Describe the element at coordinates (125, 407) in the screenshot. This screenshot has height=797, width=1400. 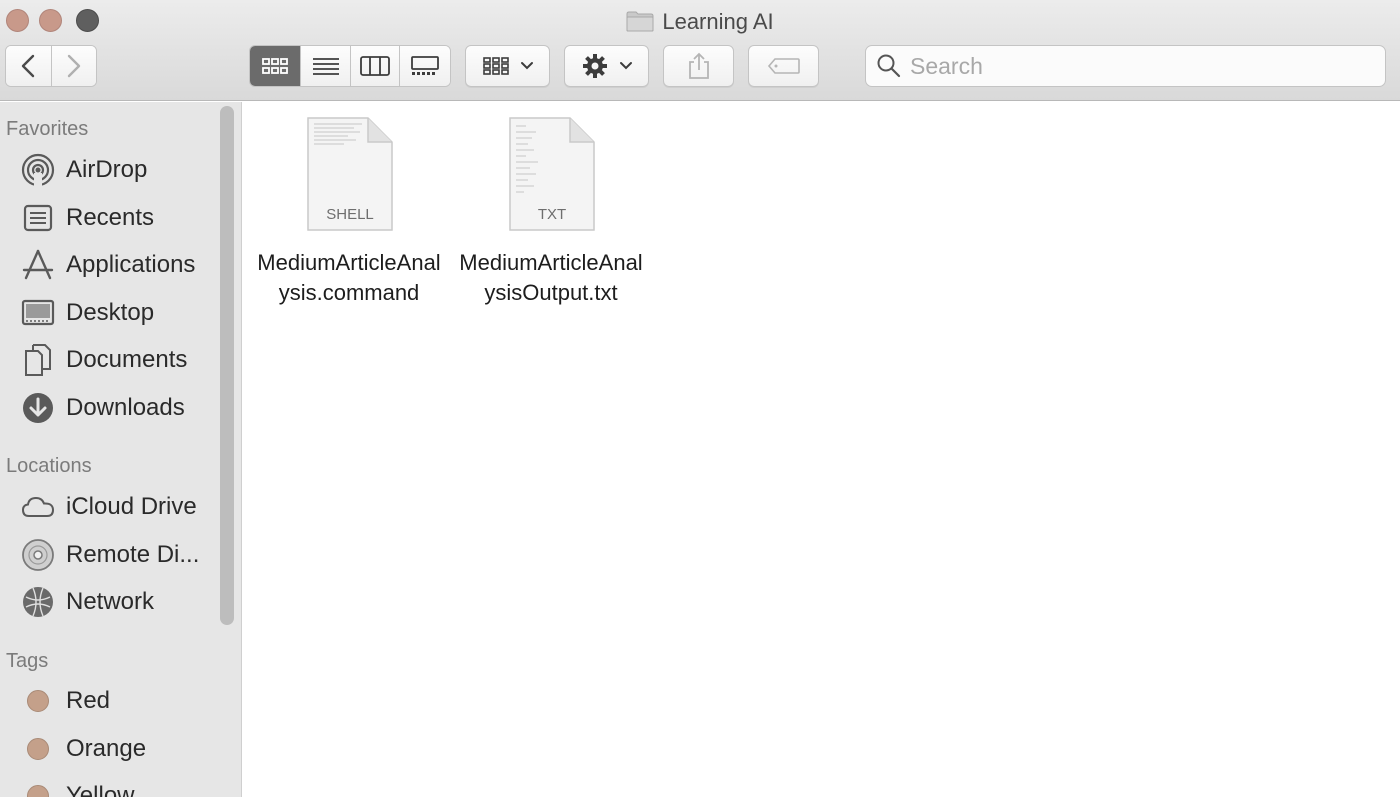
I see `sidebar-item-label: Downloads` at that location.